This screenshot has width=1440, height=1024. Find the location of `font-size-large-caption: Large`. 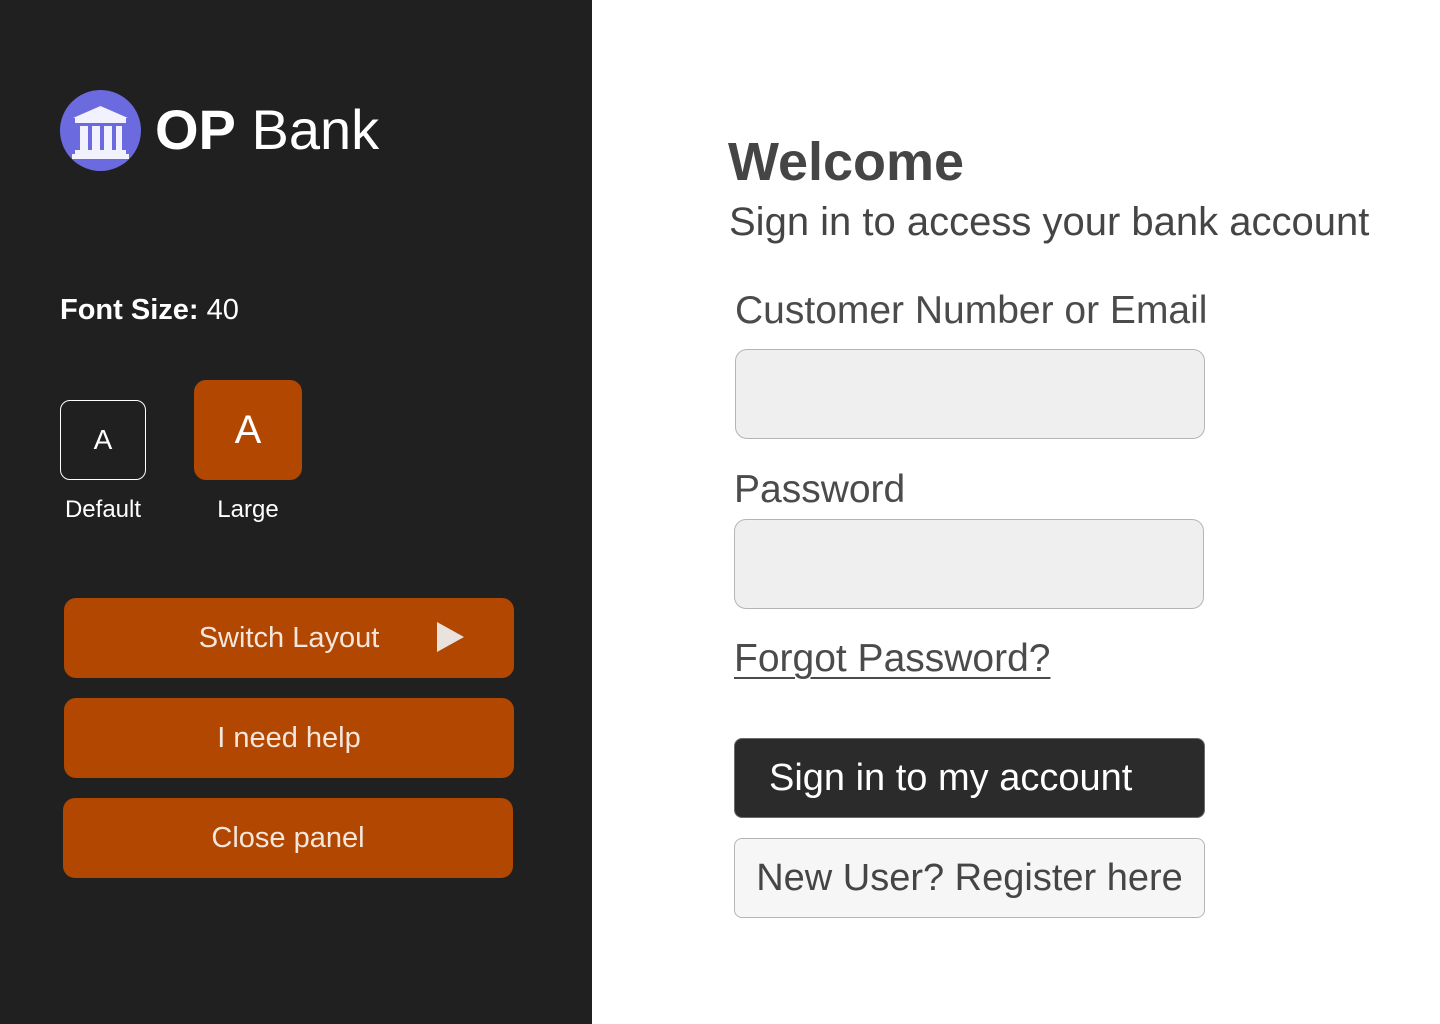

font-size-large-caption: Large is located at coordinates (248, 509).